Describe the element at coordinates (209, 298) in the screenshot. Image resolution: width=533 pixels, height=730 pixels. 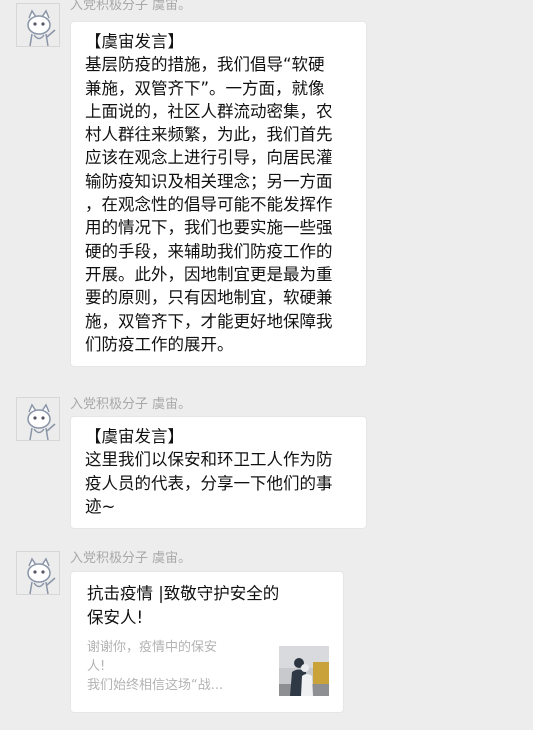
I see `message-line: 要的原则，只有因地制宜，软硬兼` at that location.